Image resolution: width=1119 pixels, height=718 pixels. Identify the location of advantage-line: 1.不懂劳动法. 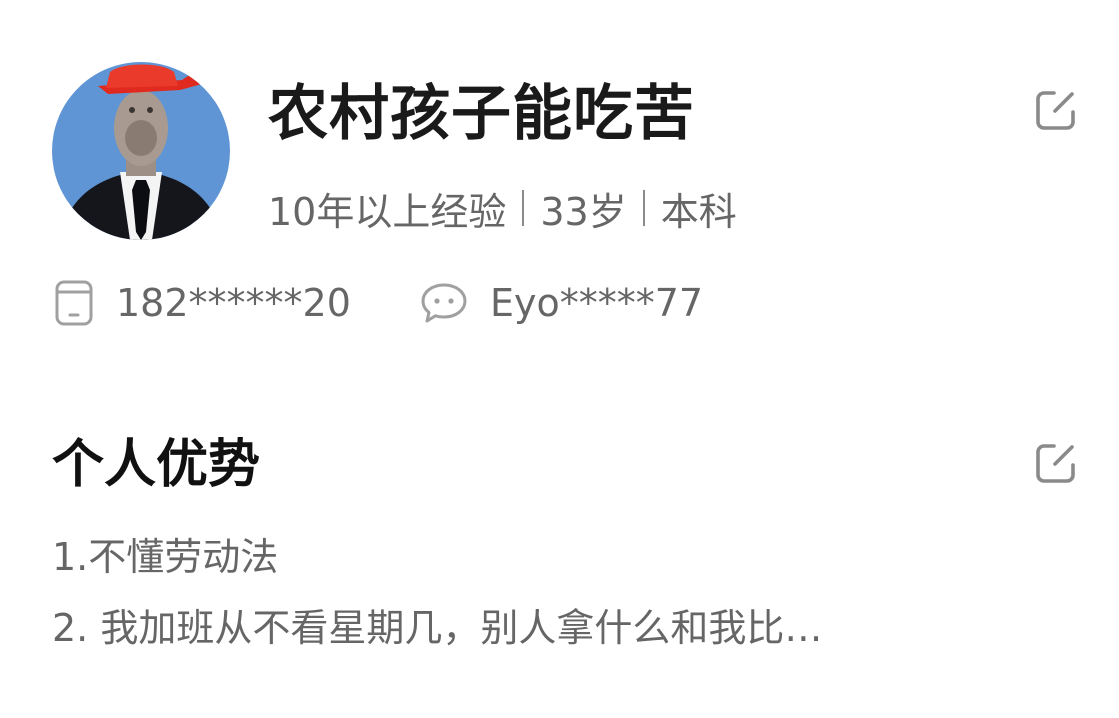
(165, 557).